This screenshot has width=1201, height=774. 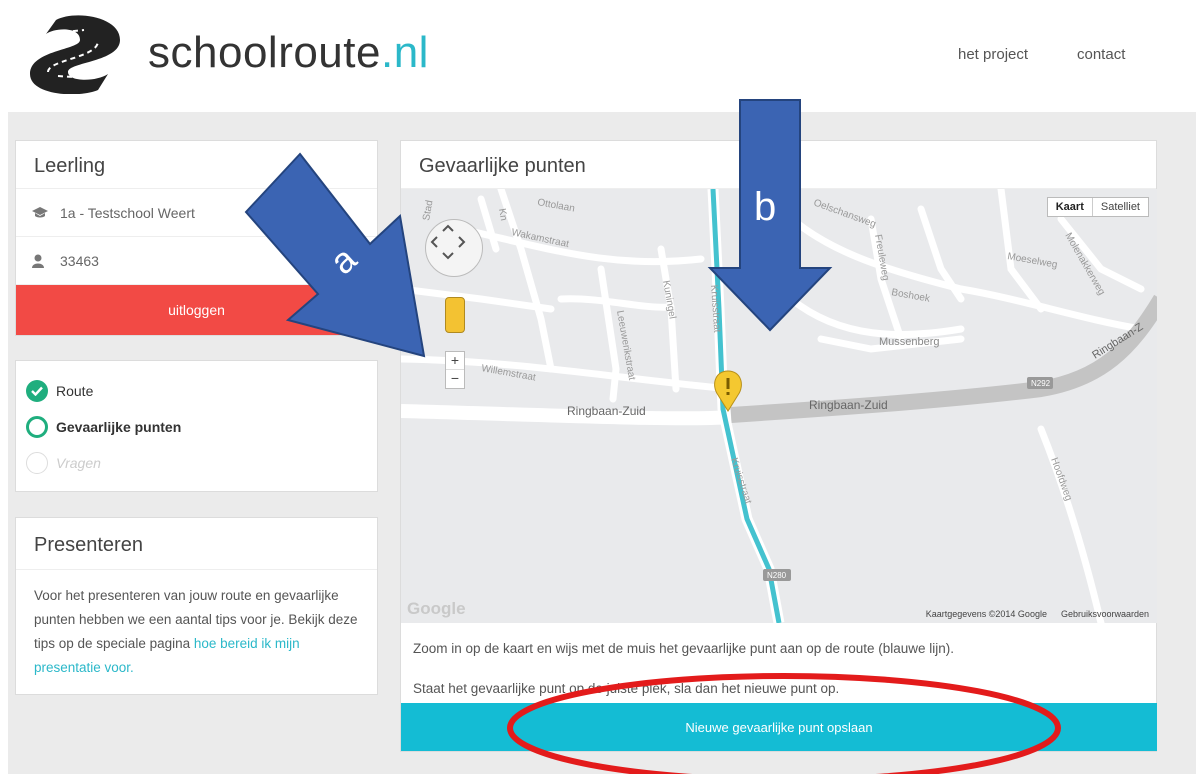 What do you see at coordinates (428, 210) in the screenshot?
I see `street-label: Stad` at bounding box center [428, 210].